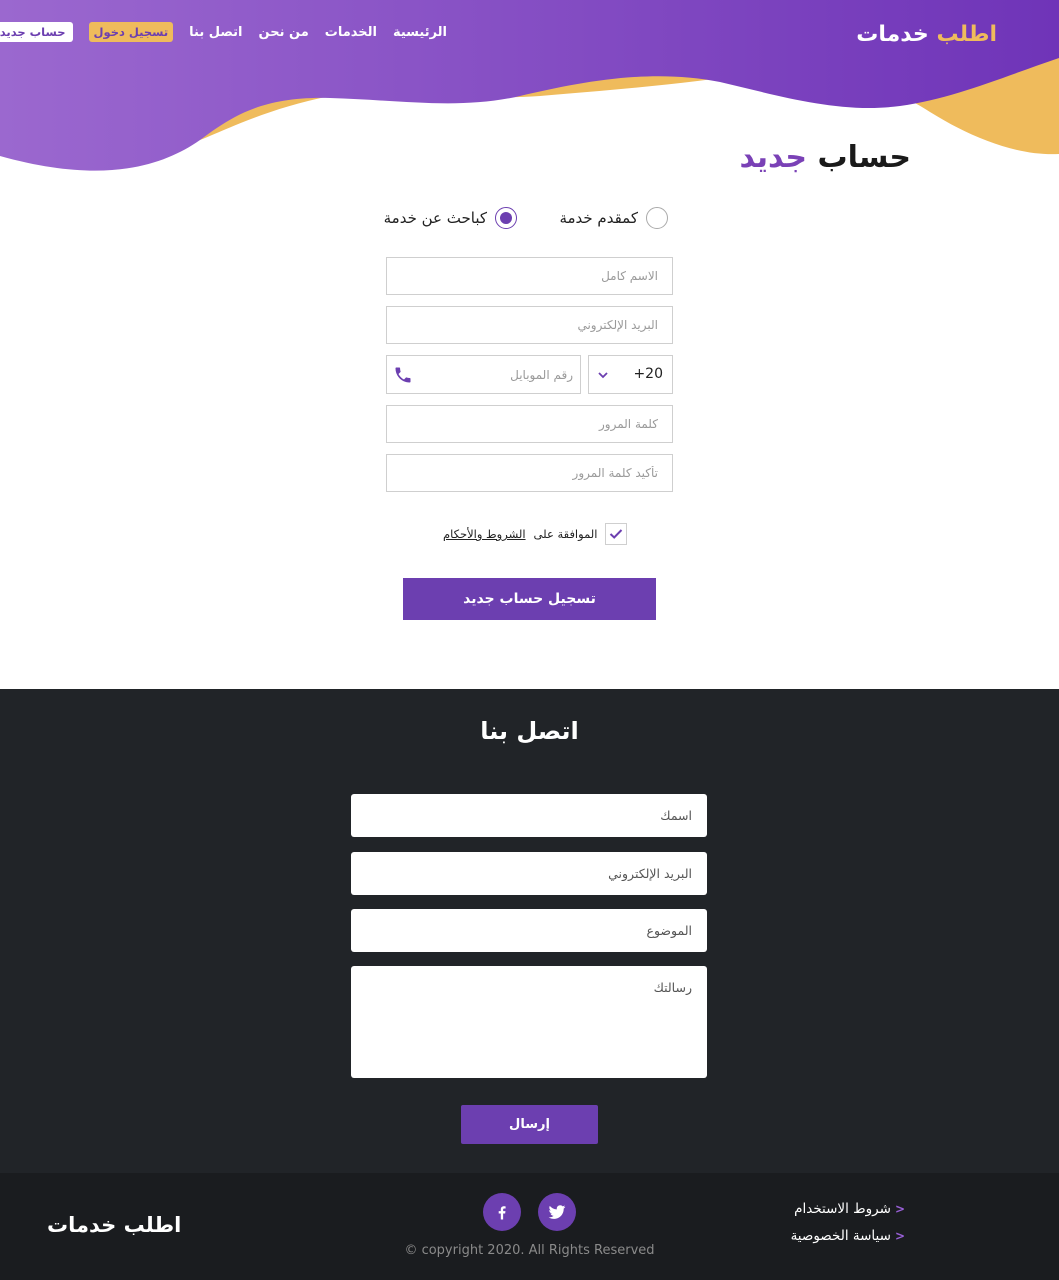 This screenshot has width=1059, height=1280. I want to click on mobile-field, so click(483, 374).